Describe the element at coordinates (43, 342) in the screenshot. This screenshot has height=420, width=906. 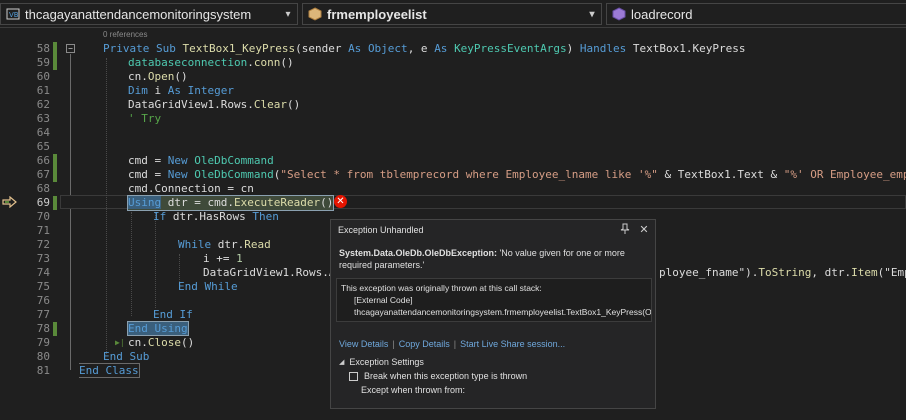
I see `line-number: 79` at that location.